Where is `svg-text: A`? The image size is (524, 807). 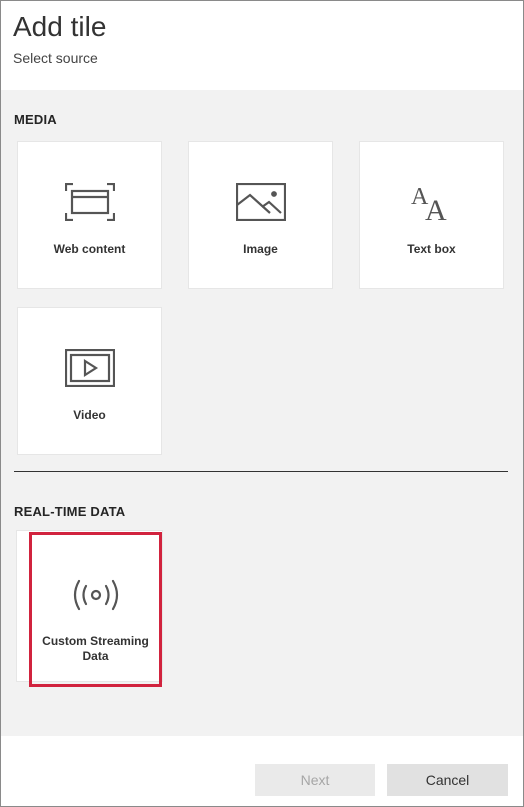 svg-text: A is located at coordinates (436, 208).